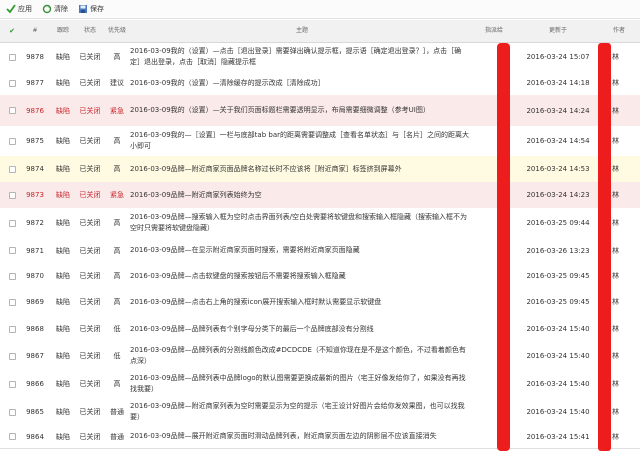 This screenshot has height=451, width=640. I want to click on header-assignee: 指派给, so click(494, 31).